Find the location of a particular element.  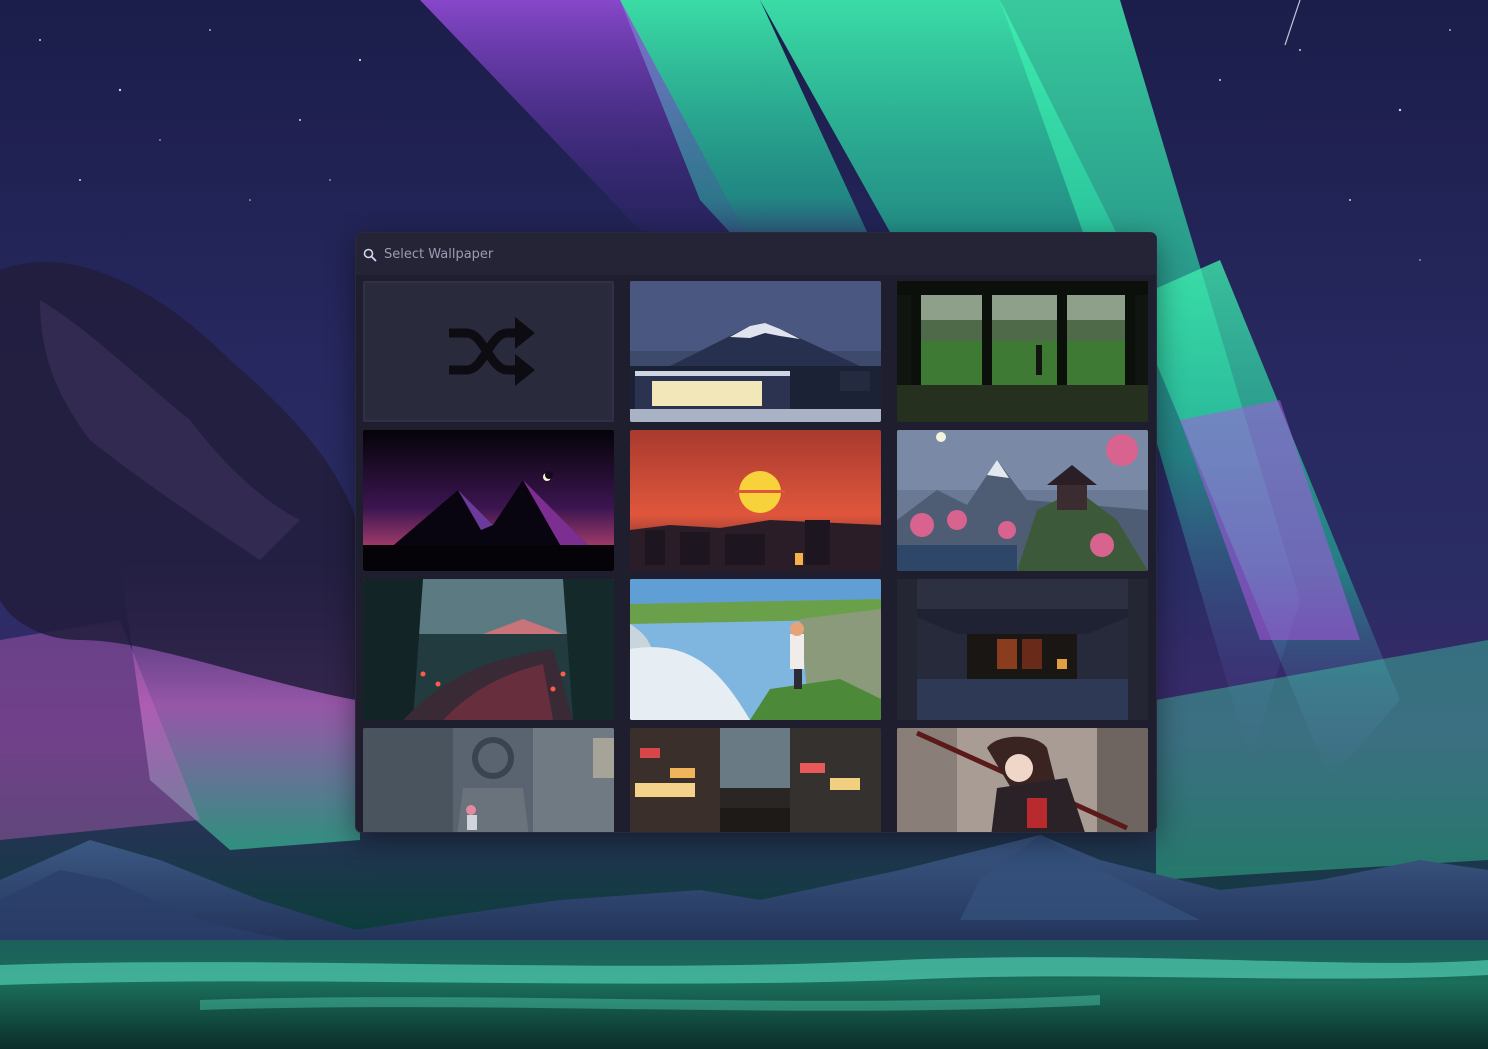

wallpaper-thumbnail-katana-girl is located at coordinates (1022, 780).